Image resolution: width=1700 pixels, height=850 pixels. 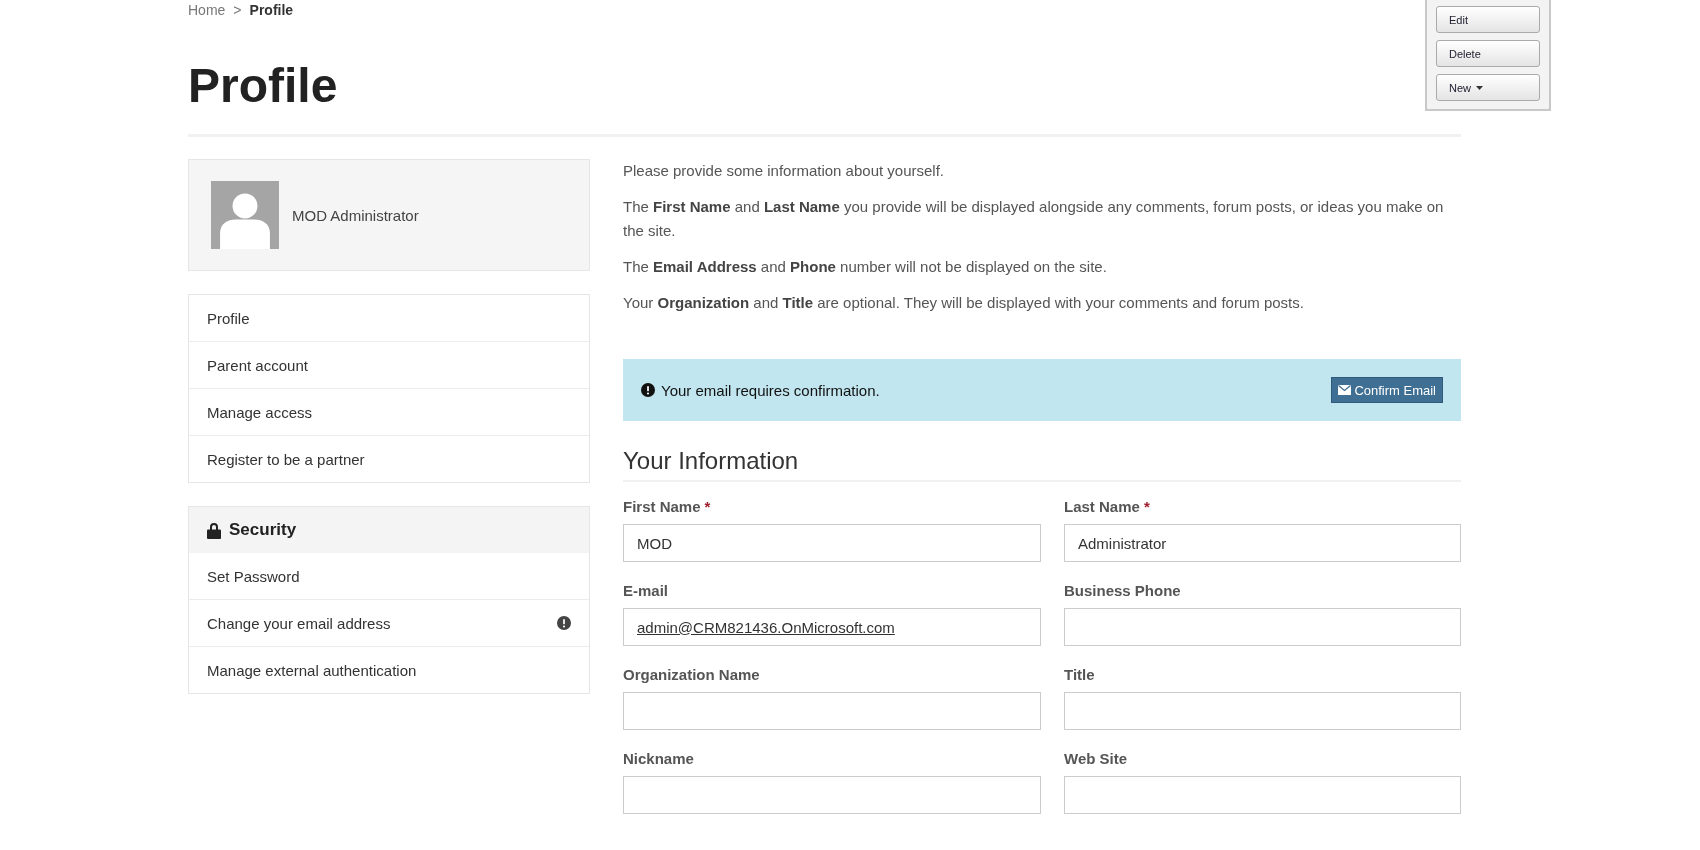 I want to click on section-title: Security, so click(x=263, y=530).